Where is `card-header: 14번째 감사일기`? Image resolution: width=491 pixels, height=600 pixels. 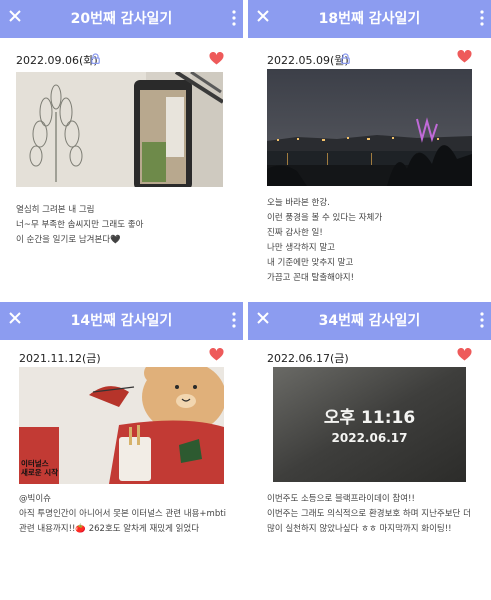 card-header: 14번째 감사일기 is located at coordinates (121, 321).